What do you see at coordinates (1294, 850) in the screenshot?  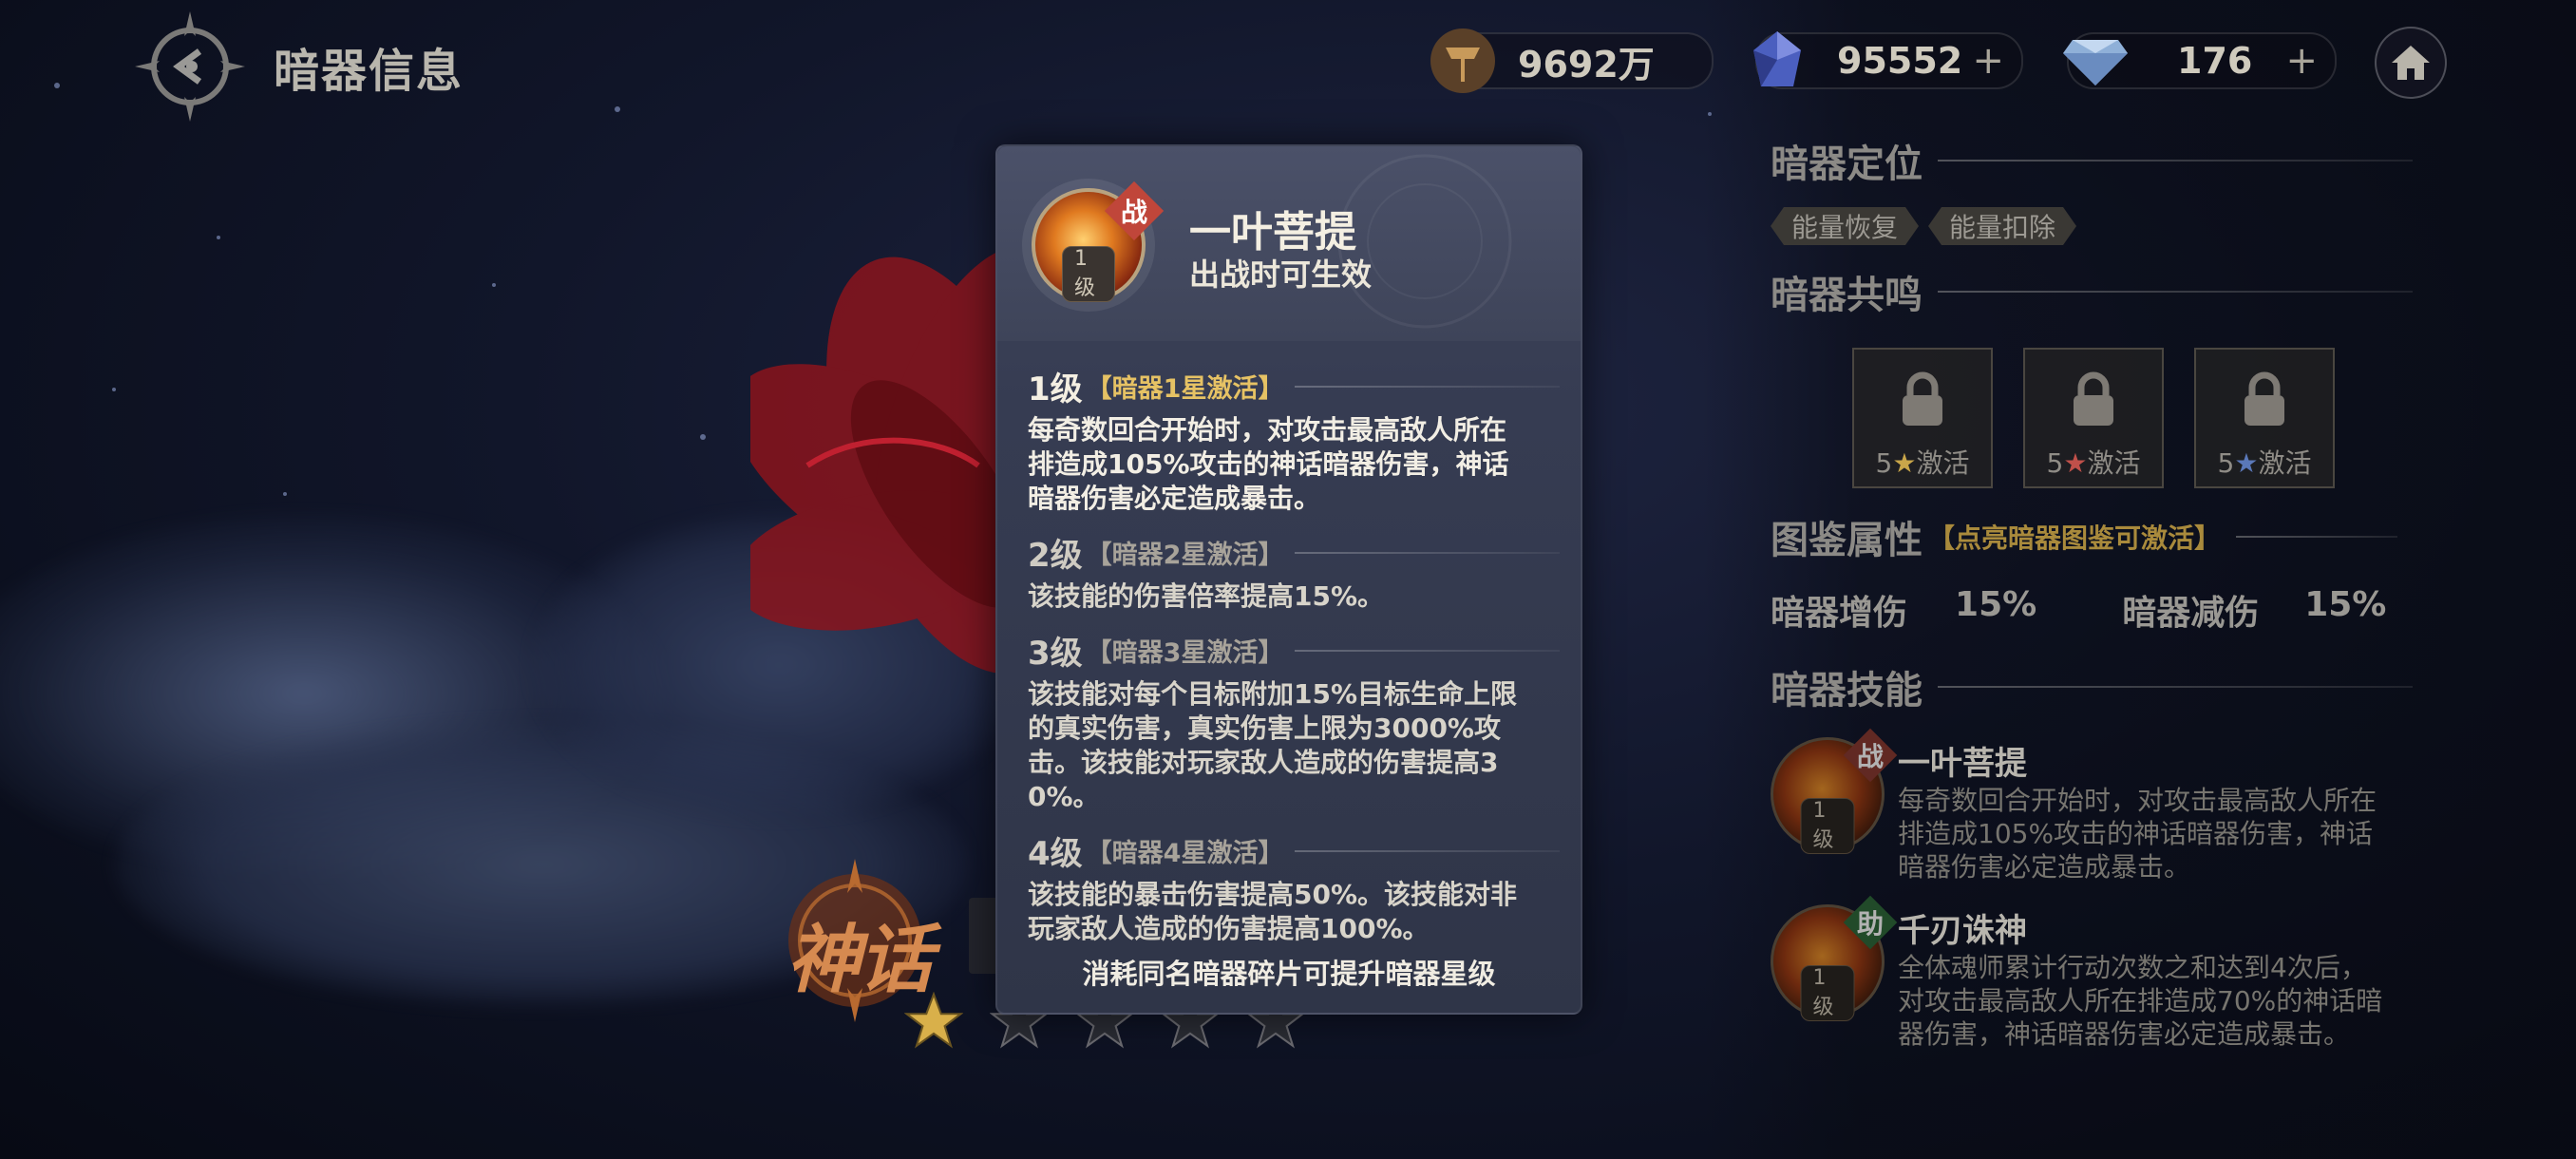 I see `level-4-header: 4级 【暗器4星激活】` at bounding box center [1294, 850].